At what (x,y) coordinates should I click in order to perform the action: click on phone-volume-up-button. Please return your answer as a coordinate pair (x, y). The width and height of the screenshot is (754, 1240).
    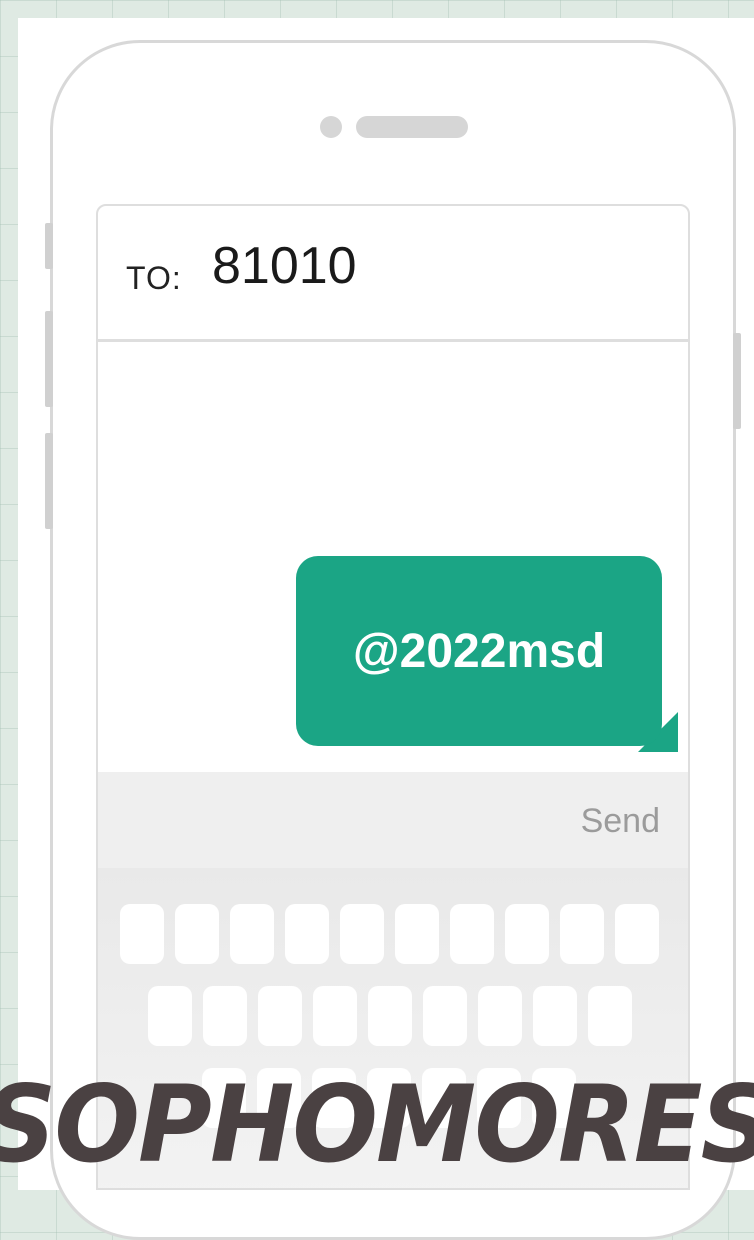
    Looking at the image, I should click on (49, 359).